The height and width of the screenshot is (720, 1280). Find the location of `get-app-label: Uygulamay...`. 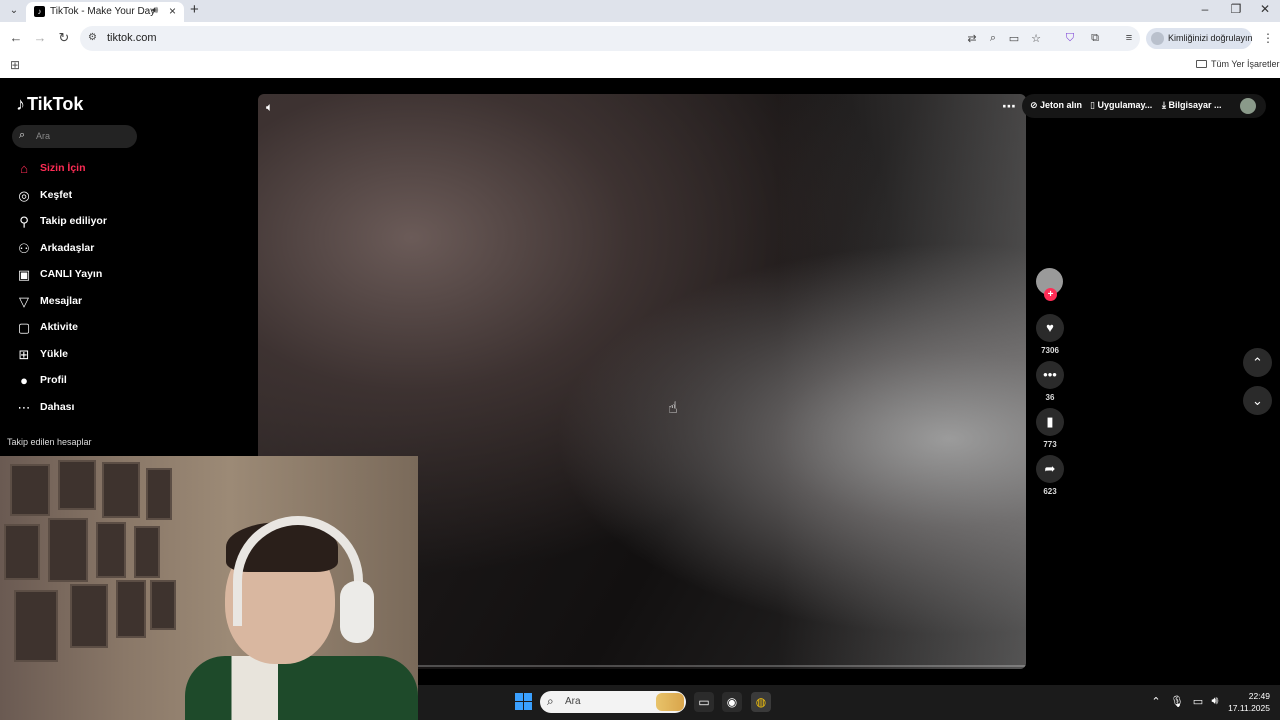

get-app-label: Uygulamay... is located at coordinates (1125, 105).